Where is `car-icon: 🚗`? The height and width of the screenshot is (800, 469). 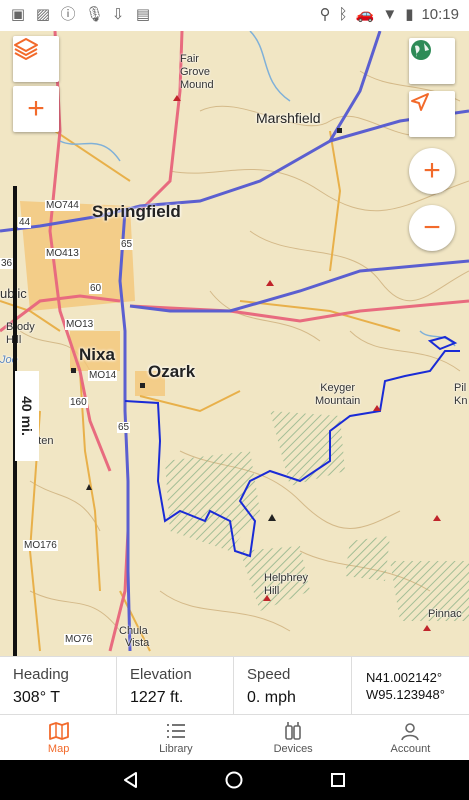
car-icon: 🚗 is located at coordinates (365, 14).